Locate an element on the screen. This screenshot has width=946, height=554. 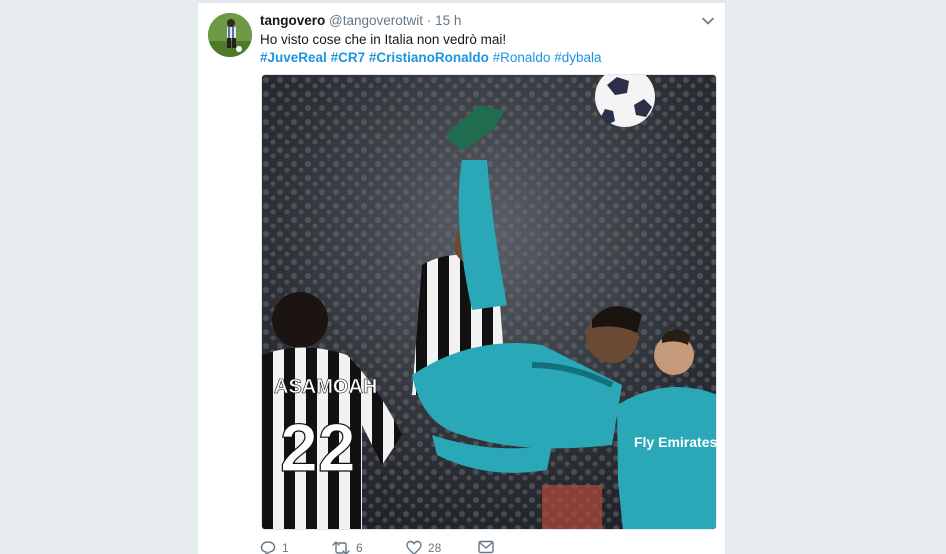
hashtag-cristianoronaldo: #CristianoRonaldo is located at coordinates (429, 57).